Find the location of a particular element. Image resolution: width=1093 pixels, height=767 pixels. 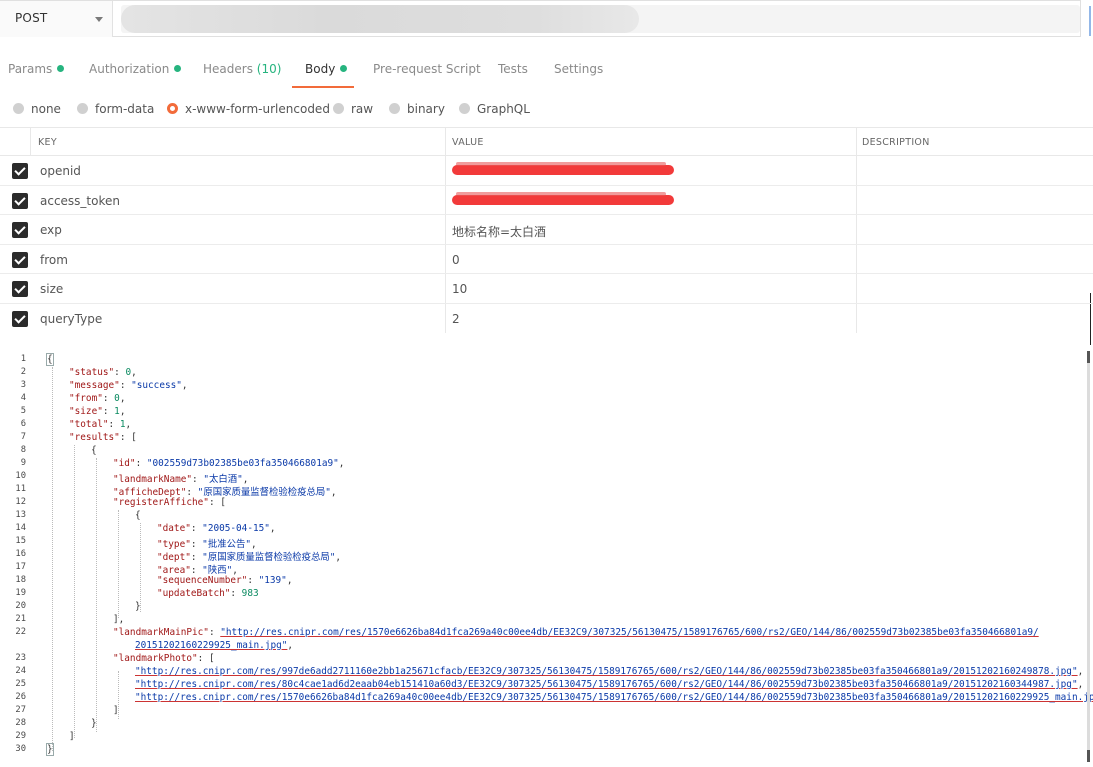

line-number: 10 is located at coordinates (13, 476).